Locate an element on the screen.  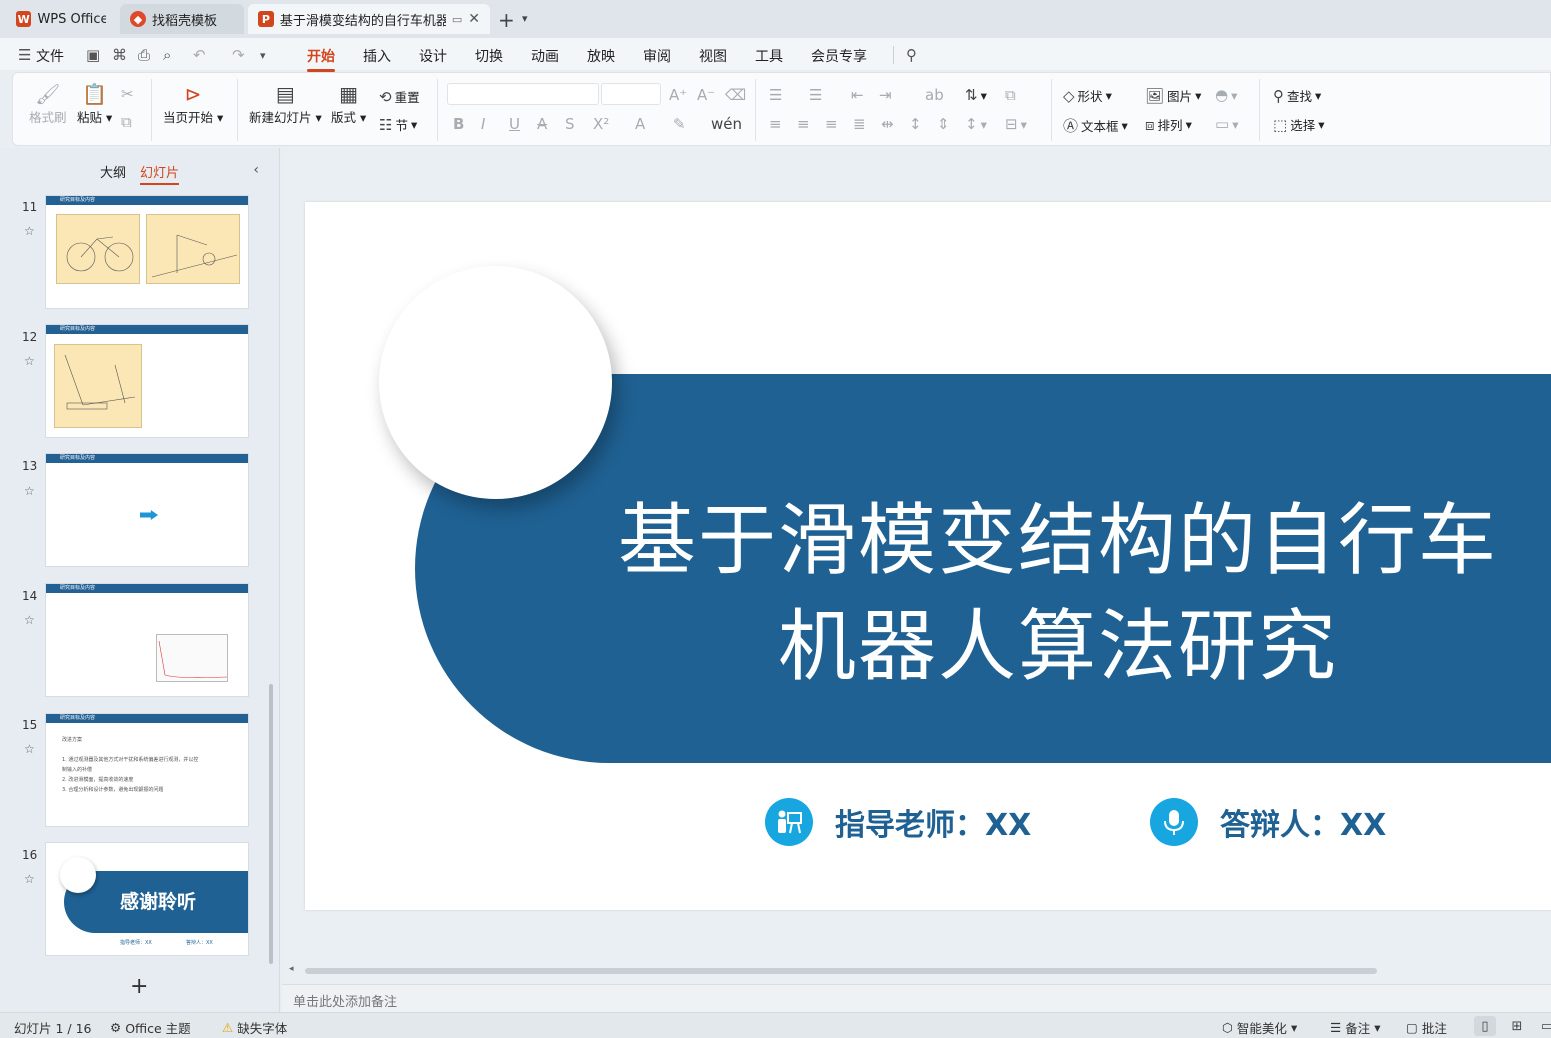
text-align-button: ⊟ ▾ is located at coordinates (1016, 124).